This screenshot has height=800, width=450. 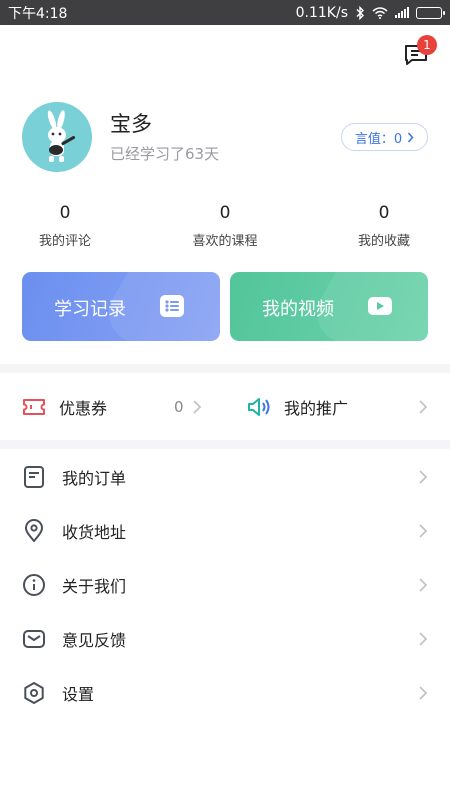 What do you see at coordinates (34, 530) in the screenshot?
I see `location-pin-icon` at bounding box center [34, 530].